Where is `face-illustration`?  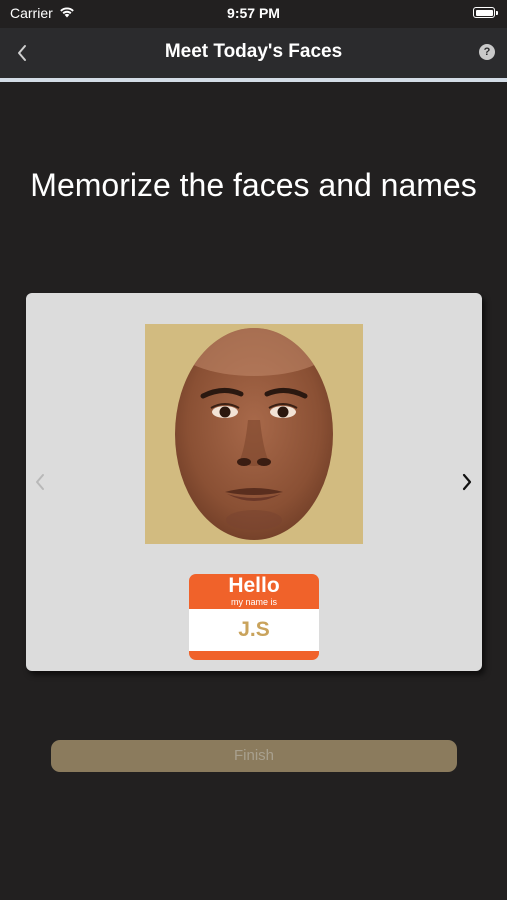 face-illustration is located at coordinates (254, 434).